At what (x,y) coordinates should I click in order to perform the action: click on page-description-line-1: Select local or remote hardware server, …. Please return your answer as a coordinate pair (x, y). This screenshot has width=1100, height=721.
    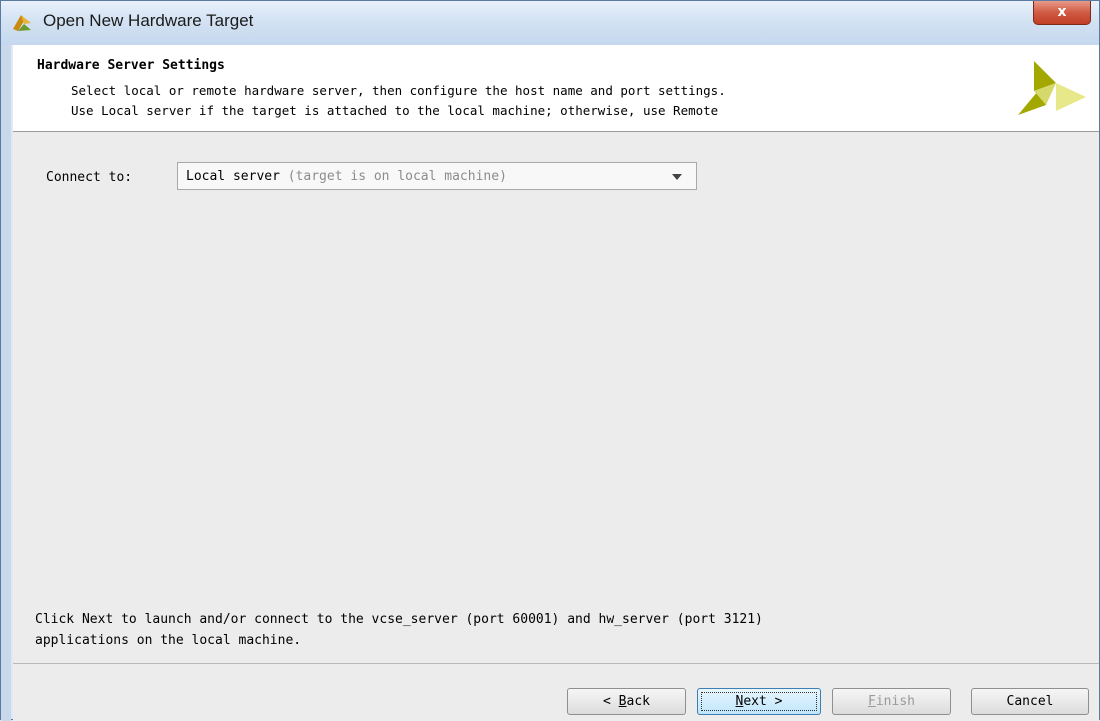
    Looking at the image, I should click on (398, 90).